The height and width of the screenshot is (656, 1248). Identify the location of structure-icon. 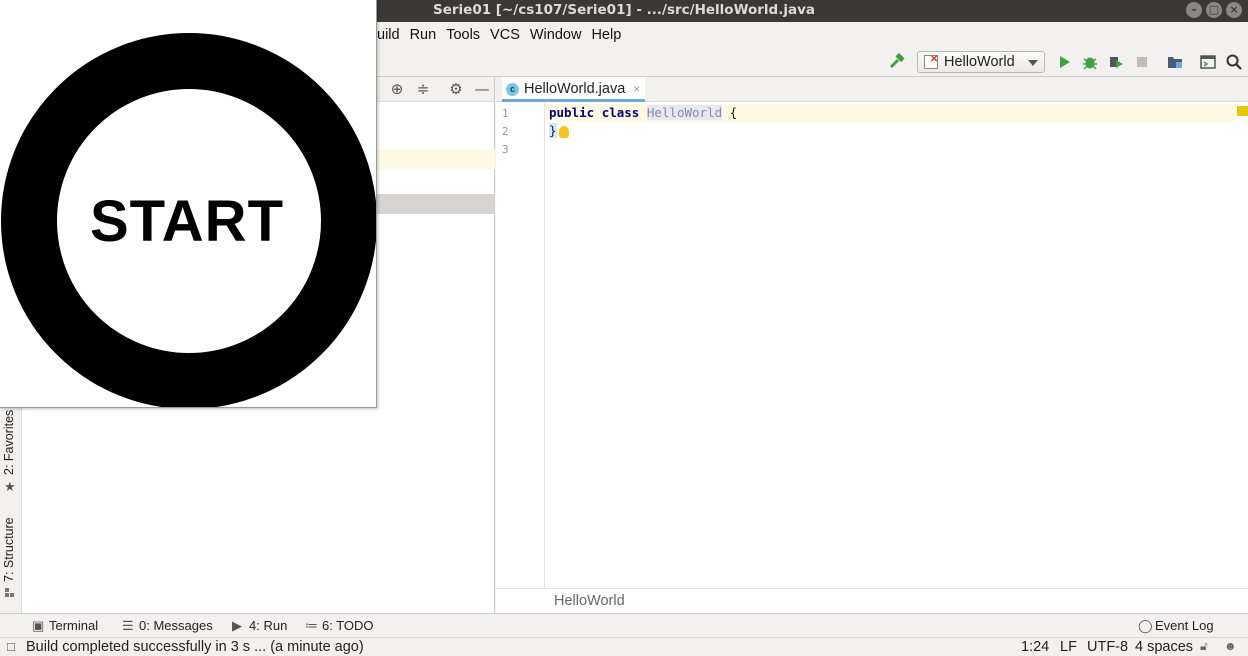
(10, 592).